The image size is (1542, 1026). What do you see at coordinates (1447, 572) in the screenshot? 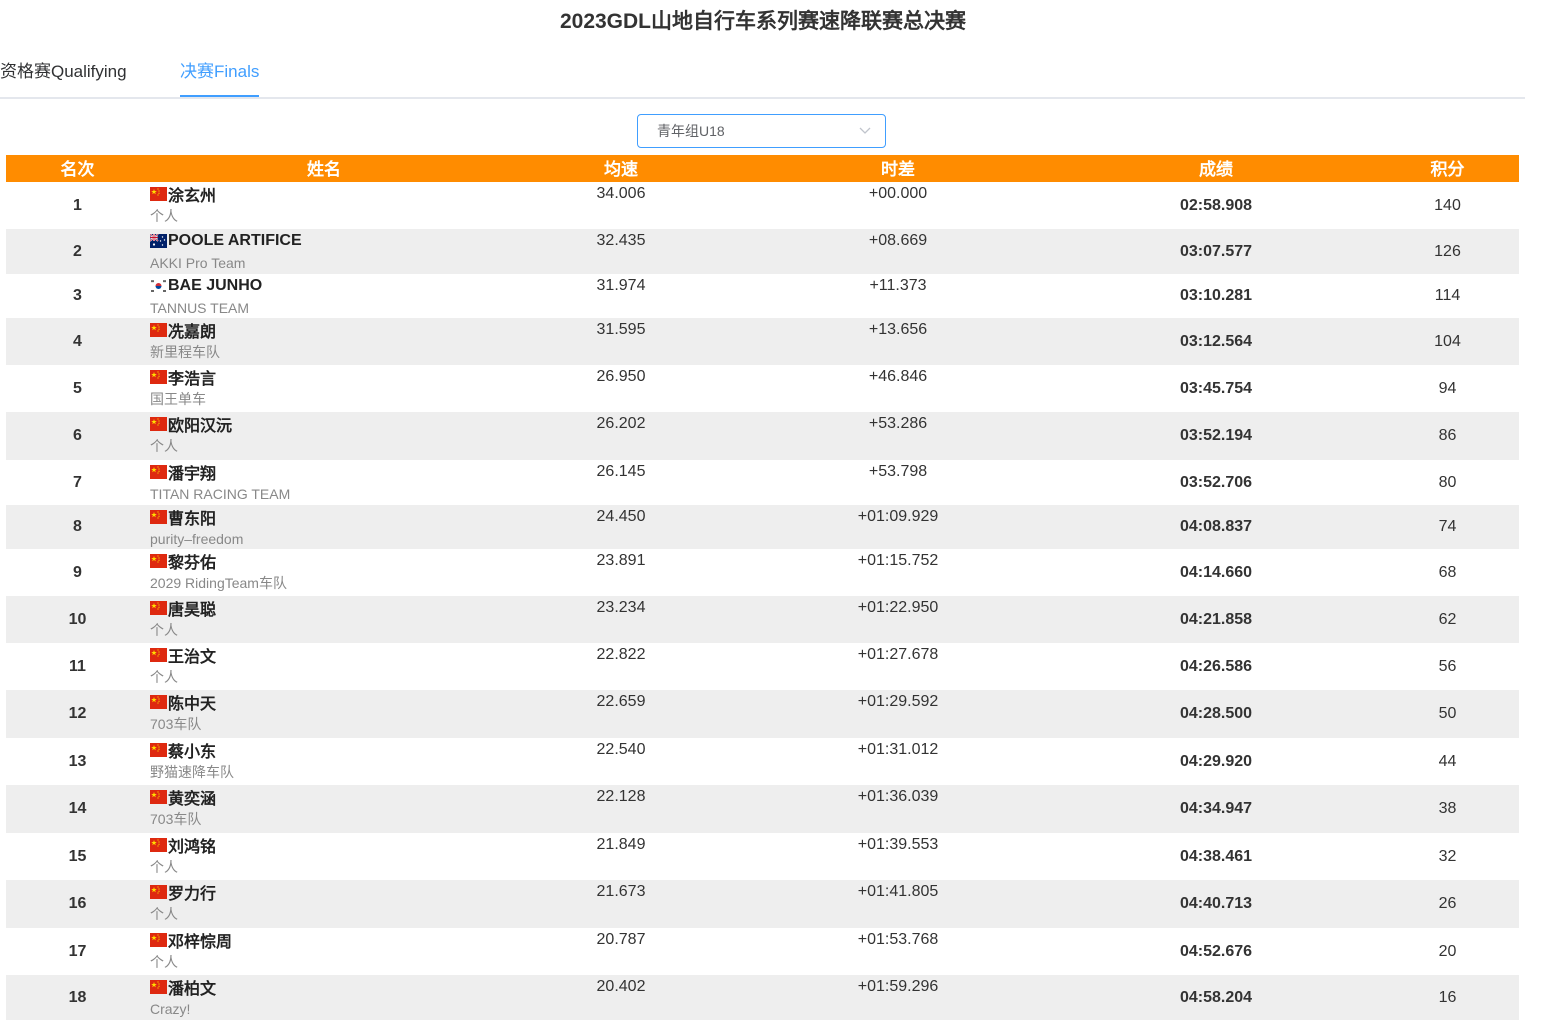
I see `points-cell: 68` at bounding box center [1447, 572].